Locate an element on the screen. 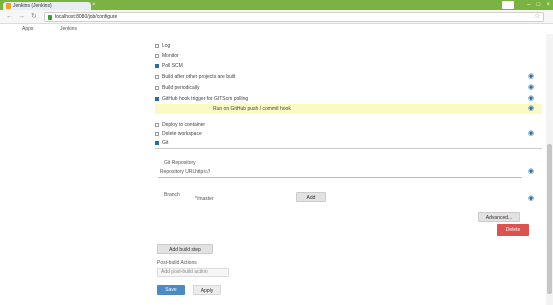 This screenshot has width=553, height=305. forward-icon: → is located at coordinates (21, 17).